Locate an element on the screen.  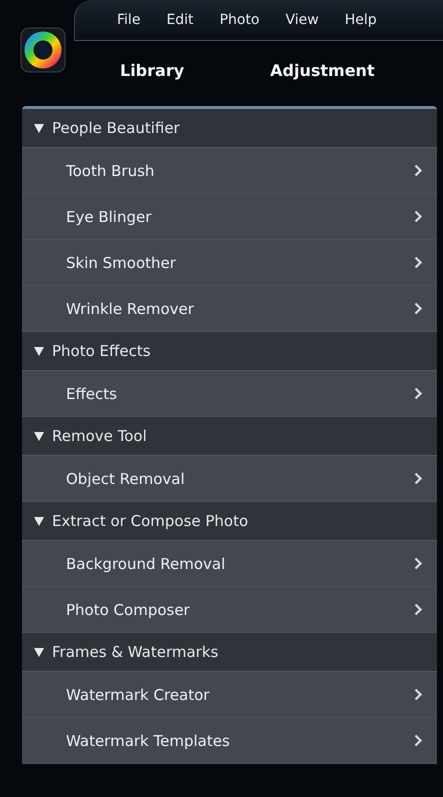
section-header: Frames & Watermarks is located at coordinates (229, 652).